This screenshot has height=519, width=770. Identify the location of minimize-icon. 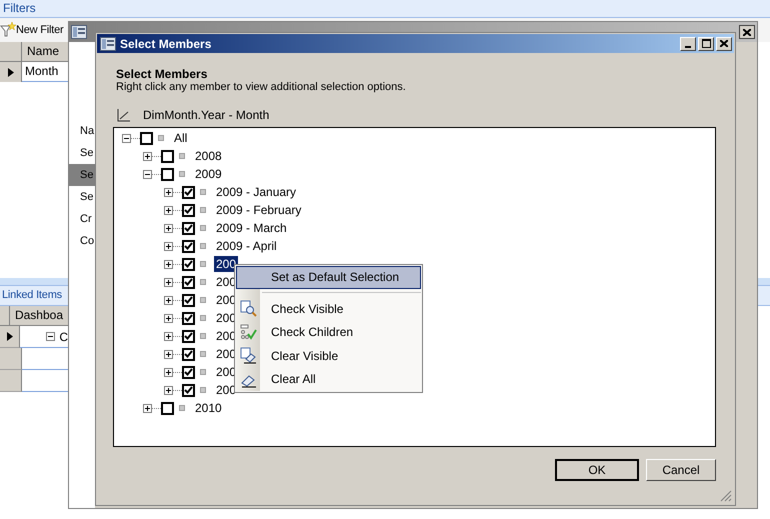
(688, 47).